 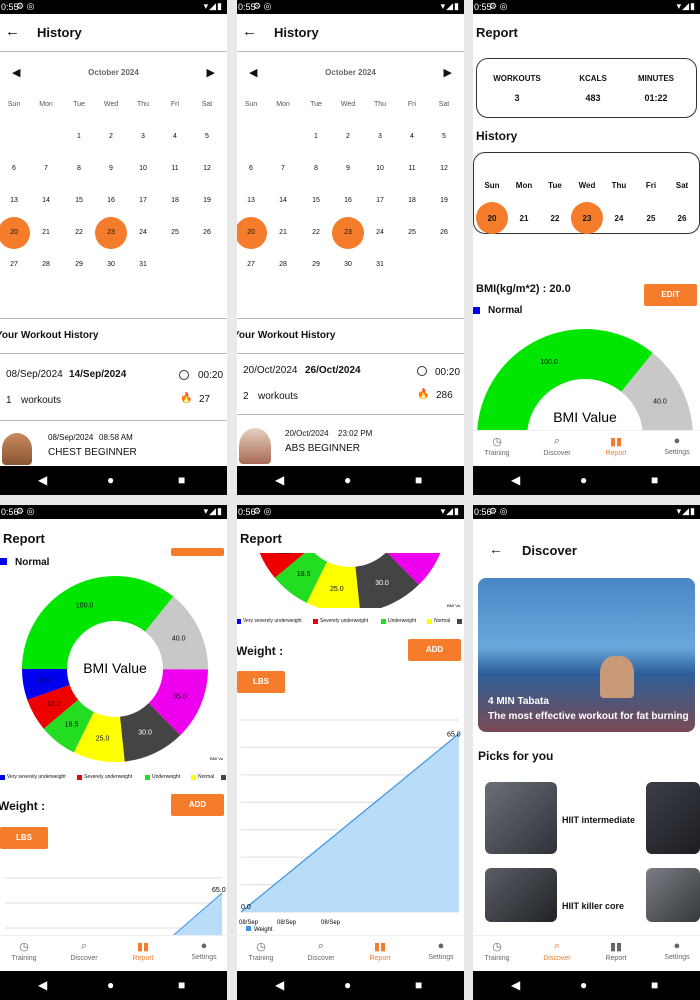 I want to click on week-day-date: 20, so click(x=492, y=218).